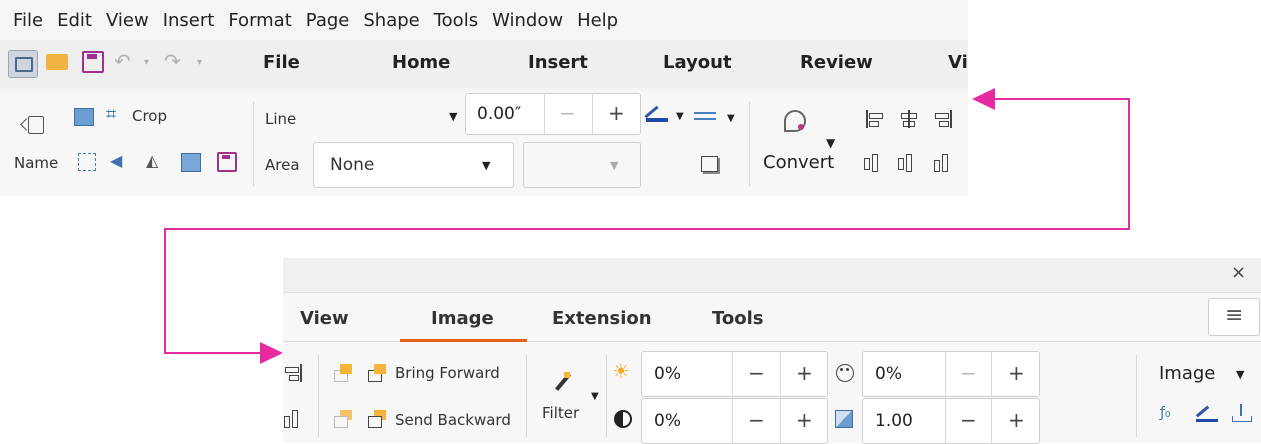 This screenshot has height=444, width=1261. Describe the element at coordinates (734, 374) in the screenshot. I see `brightness-spinbox: 0% − +` at that location.